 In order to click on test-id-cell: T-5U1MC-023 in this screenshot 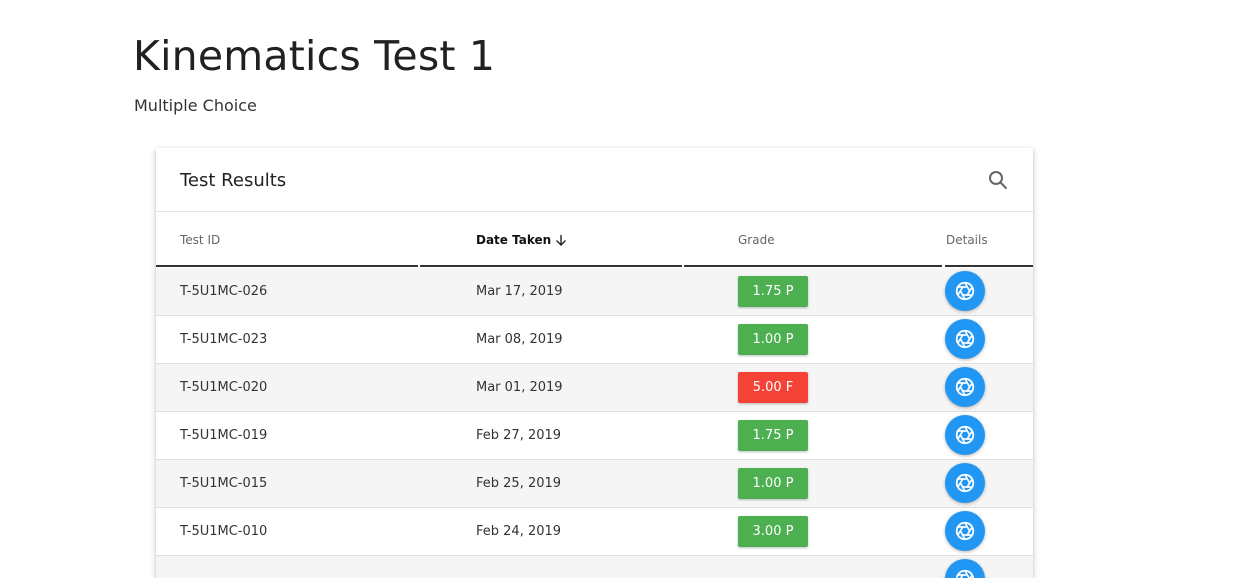, I will do `click(223, 340)`.